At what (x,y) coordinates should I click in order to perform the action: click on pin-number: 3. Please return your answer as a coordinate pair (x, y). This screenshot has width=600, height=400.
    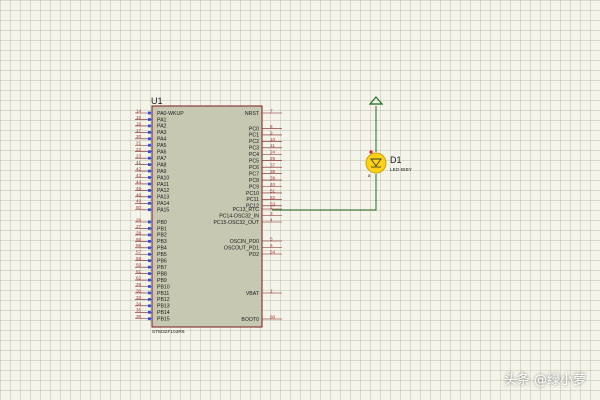
    Looking at the image, I should click on (271, 213).